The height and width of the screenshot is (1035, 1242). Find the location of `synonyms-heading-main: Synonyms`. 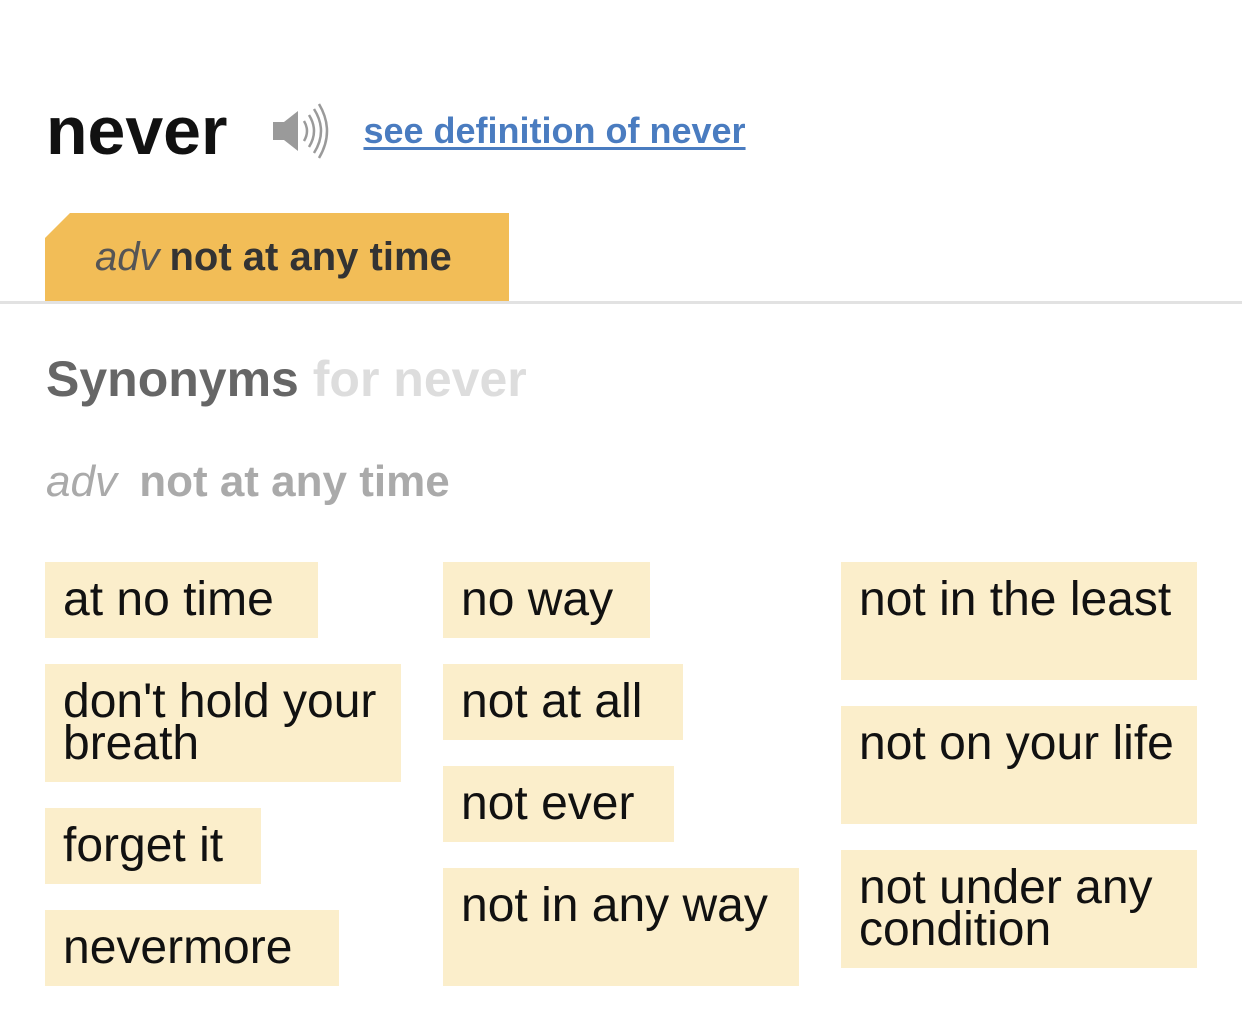

synonyms-heading-main: Synonyms is located at coordinates (172, 379).